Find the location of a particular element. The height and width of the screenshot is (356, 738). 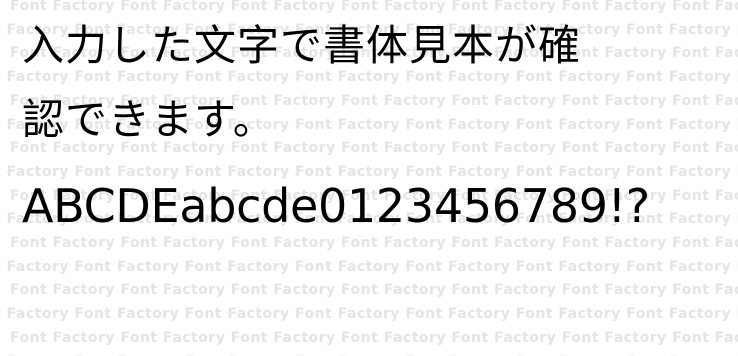

sample-text-line-3: ABCDEabcde0123456789!? is located at coordinates (336, 206).